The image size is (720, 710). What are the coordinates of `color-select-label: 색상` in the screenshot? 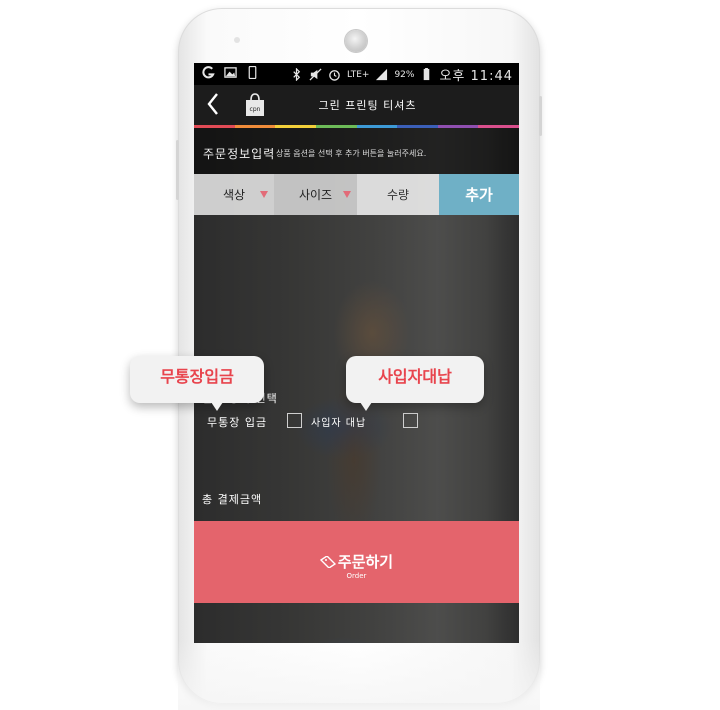 It's located at (234, 195).